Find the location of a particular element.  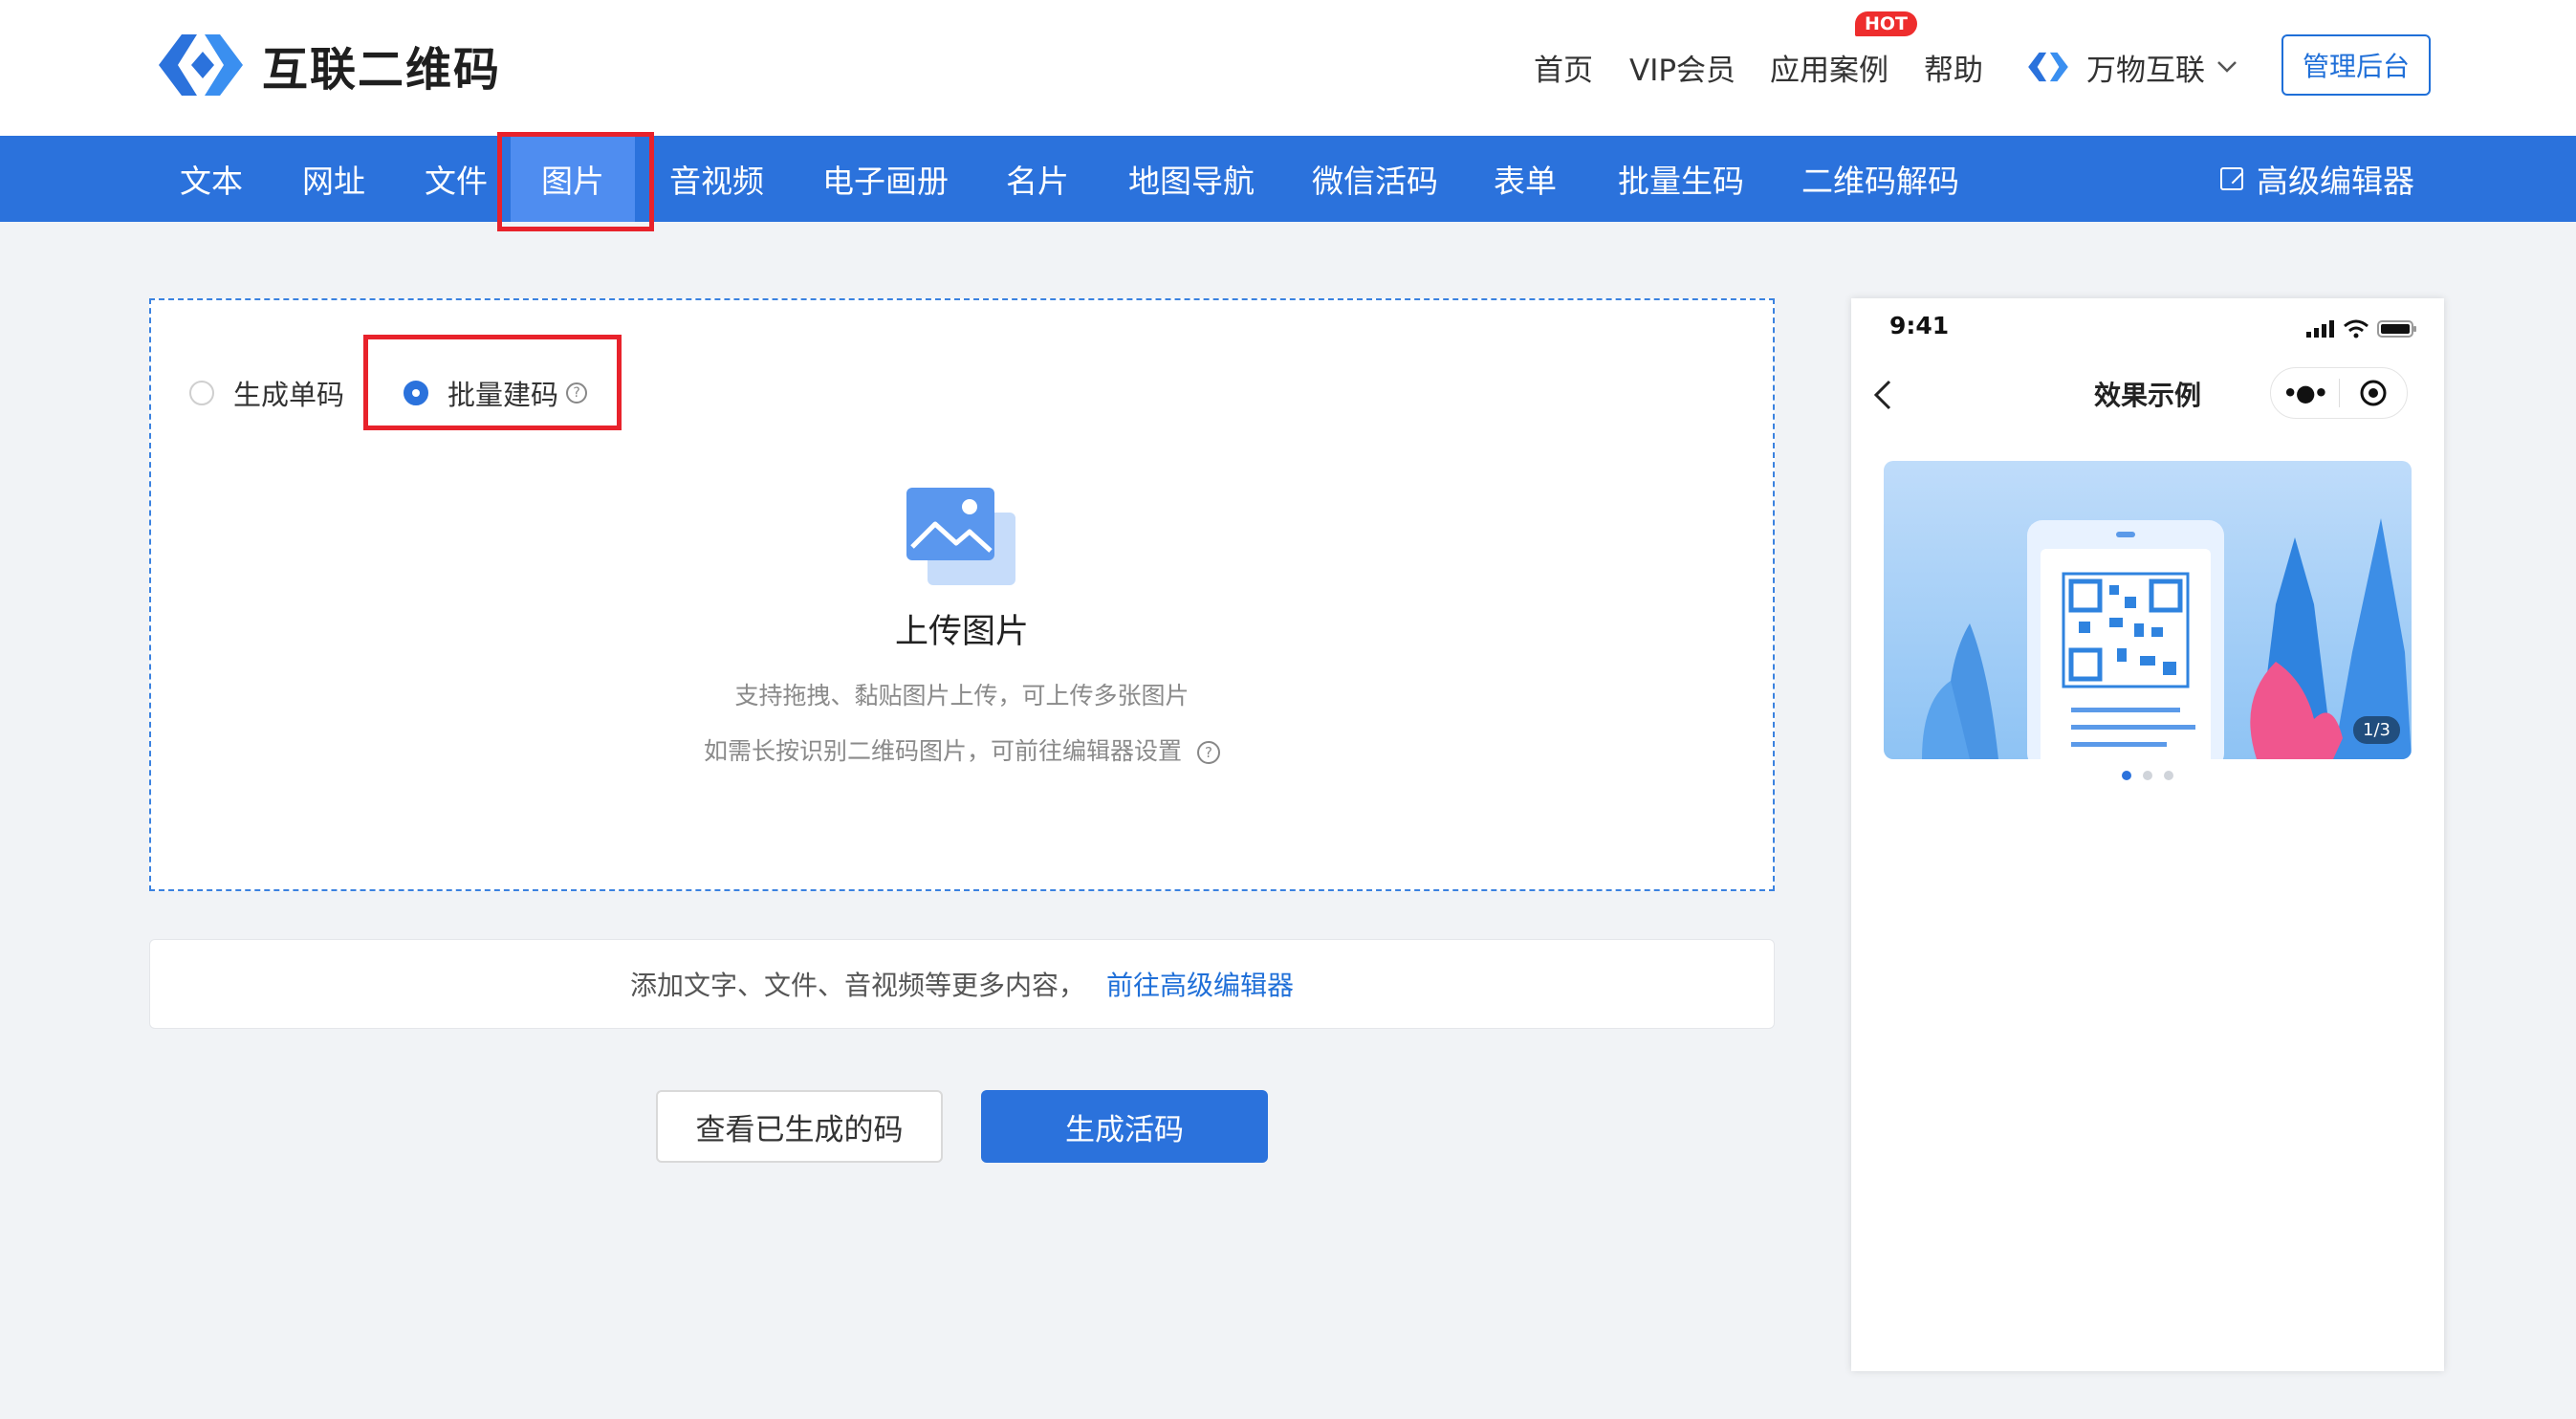

logo-text: 互联二维码 is located at coordinates (382, 70).